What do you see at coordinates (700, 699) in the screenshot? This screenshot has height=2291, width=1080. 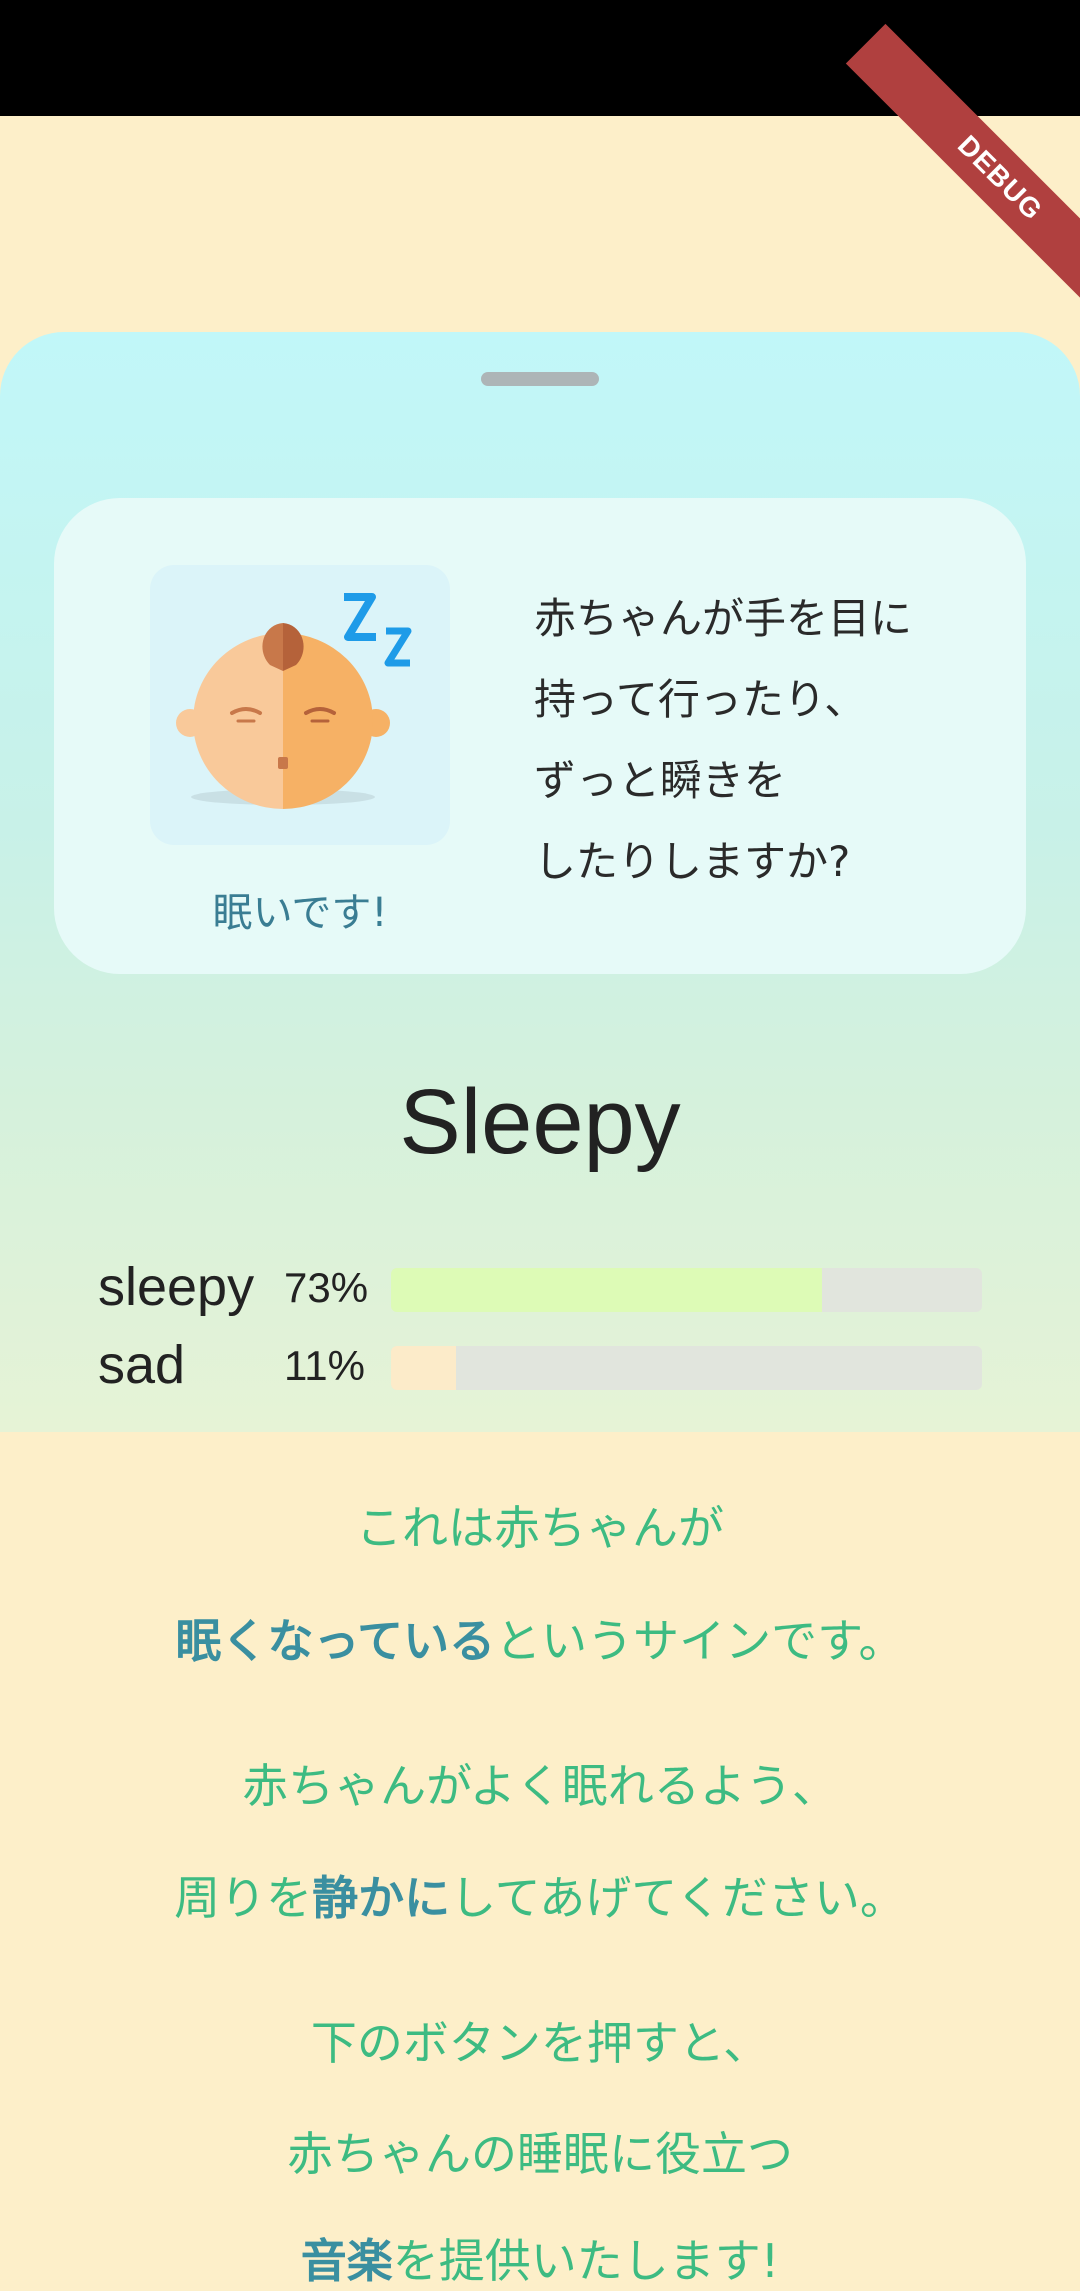 I see `question-line: 持って行ったり、` at bounding box center [700, 699].